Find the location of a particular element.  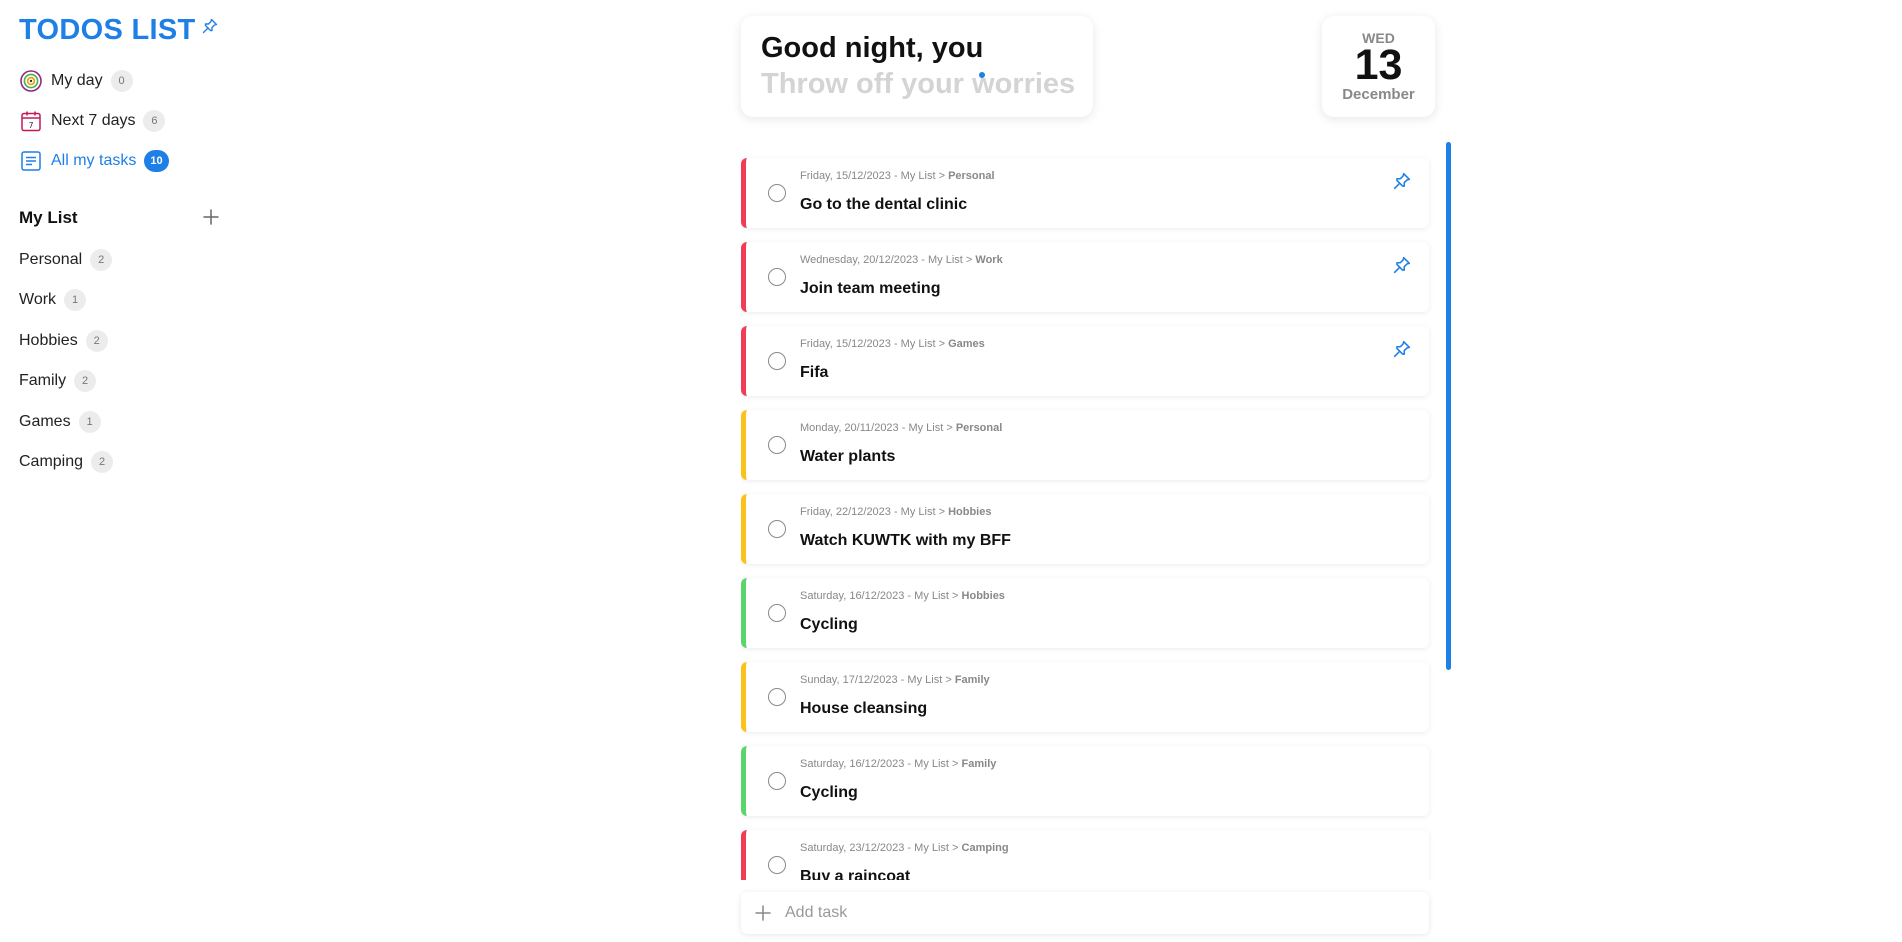

list-heading: My List is located at coordinates (48, 217).